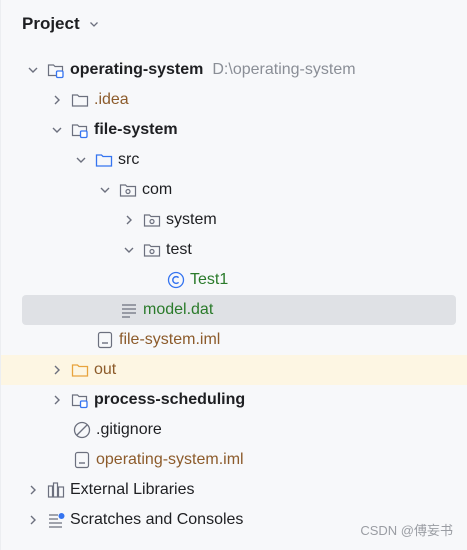 The width and height of the screenshot is (467, 550). What do you see at coordinates (136, 129) in the screenshot?
I see `tree-item-label: file-system` at bounding box center [136, 129].